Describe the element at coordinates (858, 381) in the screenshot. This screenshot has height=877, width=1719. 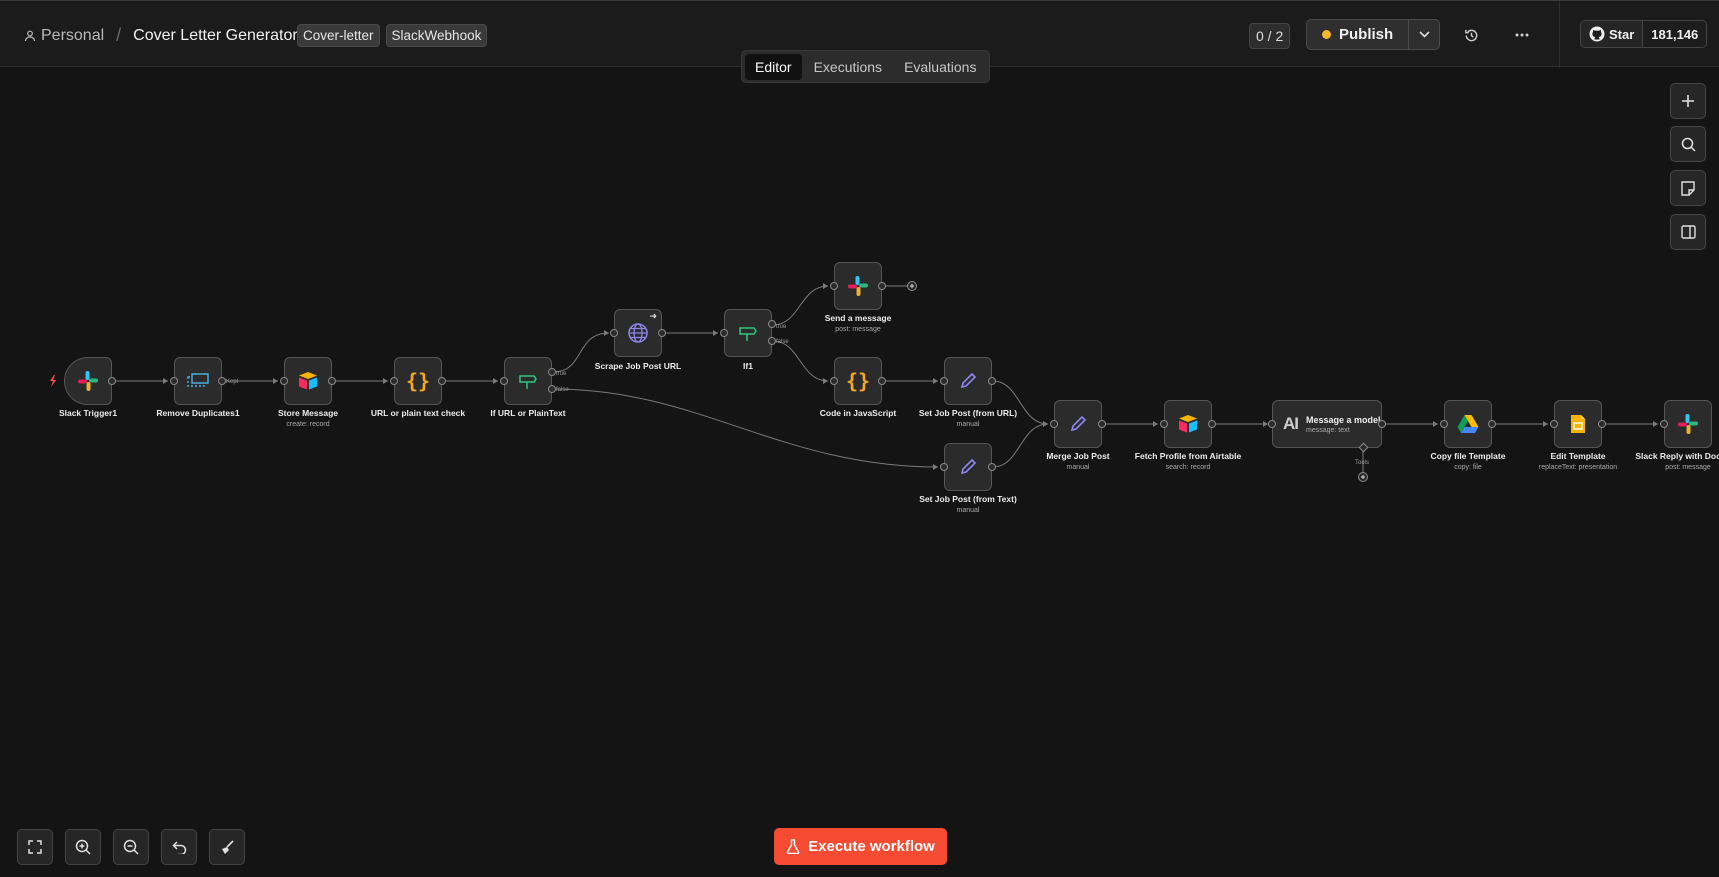
I see `node-code-js: {}` at that location.